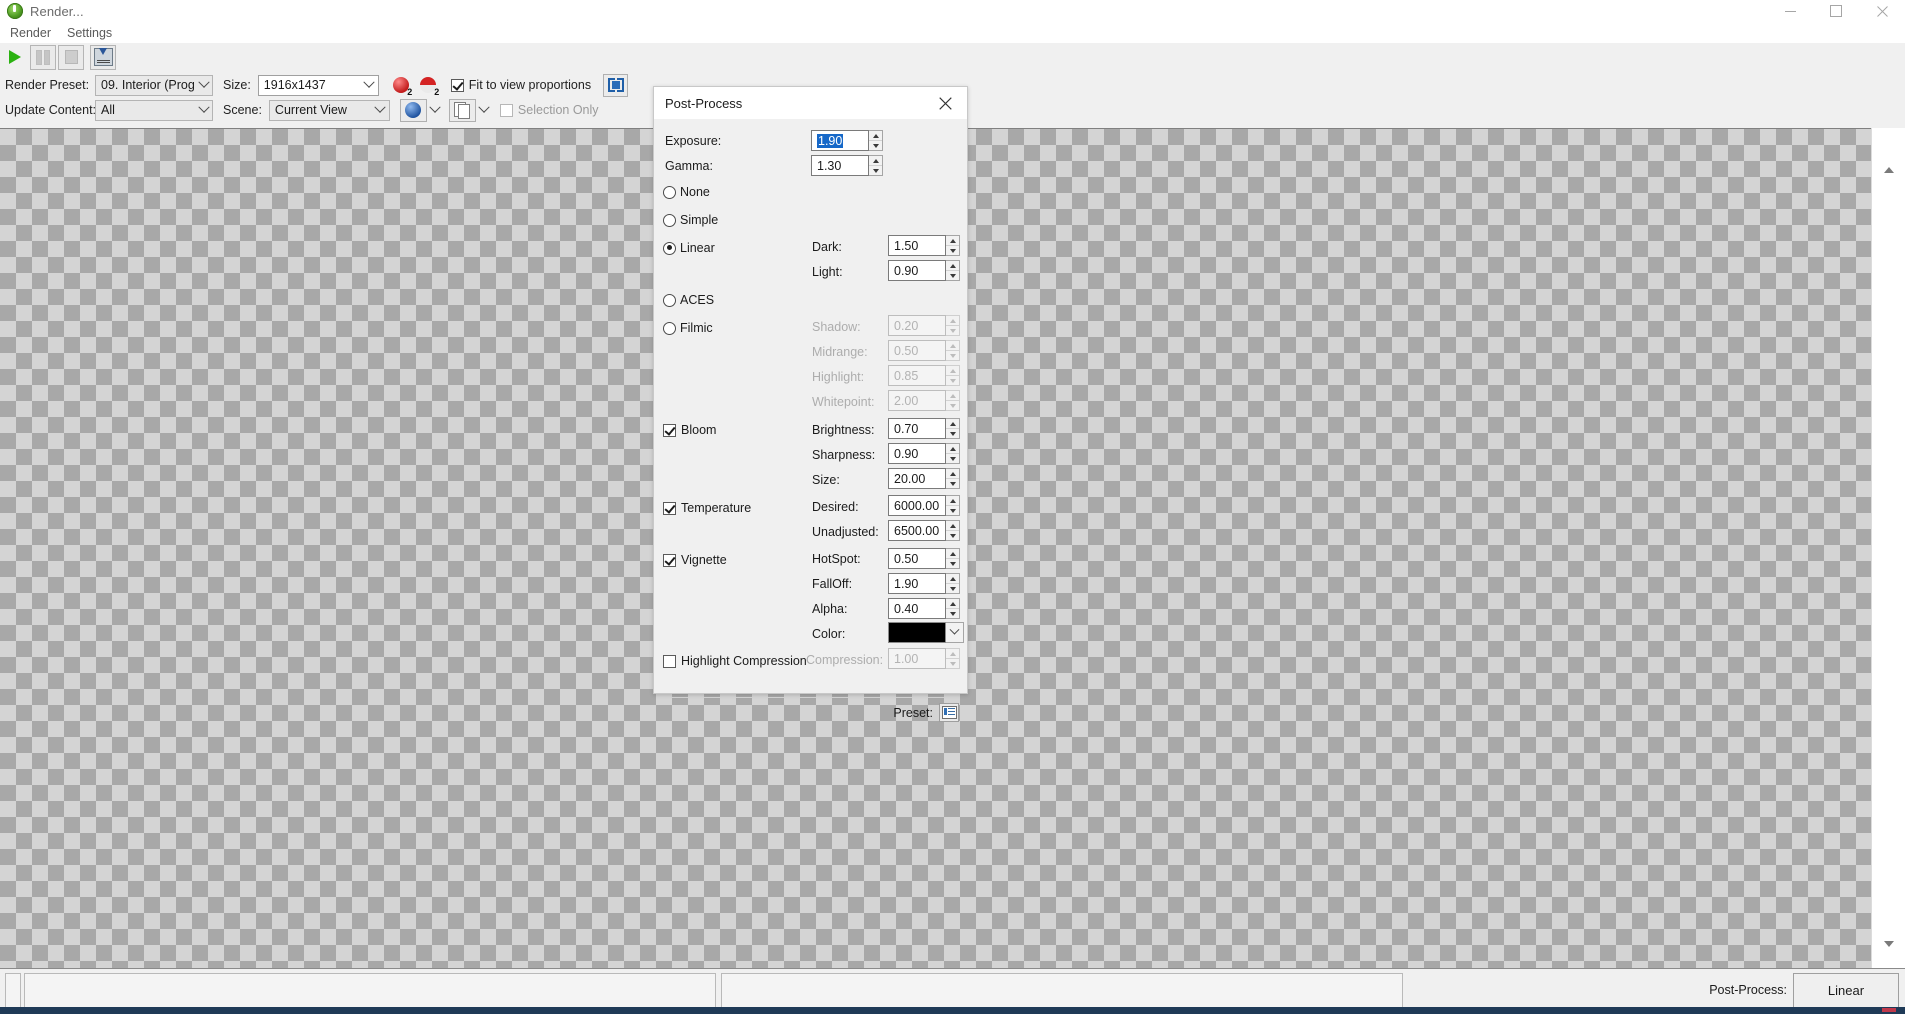 Image resolution: width=1905 pixels, height=1014 pixels. I want to click on desired-spinner: 6000.00, so click(924, 505).